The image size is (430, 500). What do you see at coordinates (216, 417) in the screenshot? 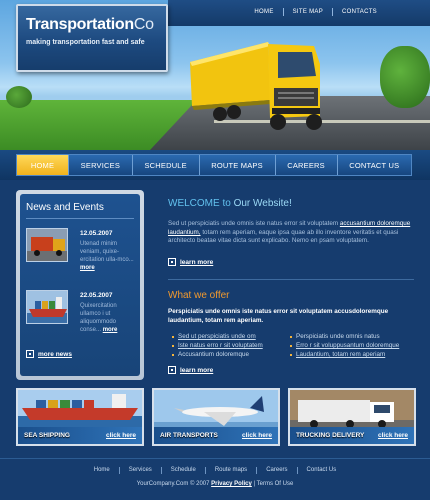
I see `banner-air-transports: AIR TRANSPORTS click here` at bounding box center [216, 417].